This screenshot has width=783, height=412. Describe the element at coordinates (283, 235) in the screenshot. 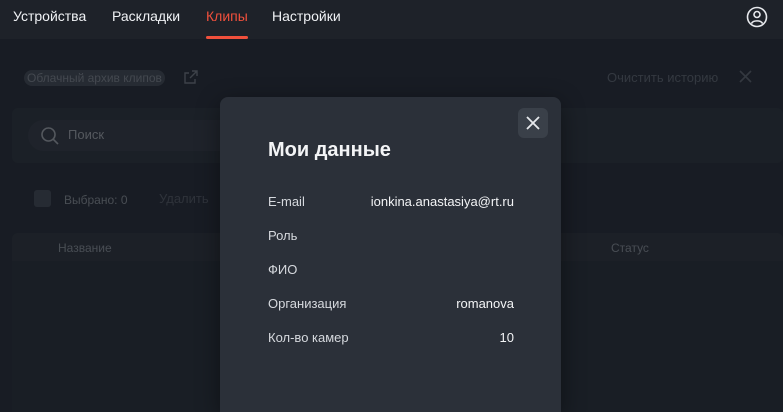

I see `role-label: Роль` at that location.